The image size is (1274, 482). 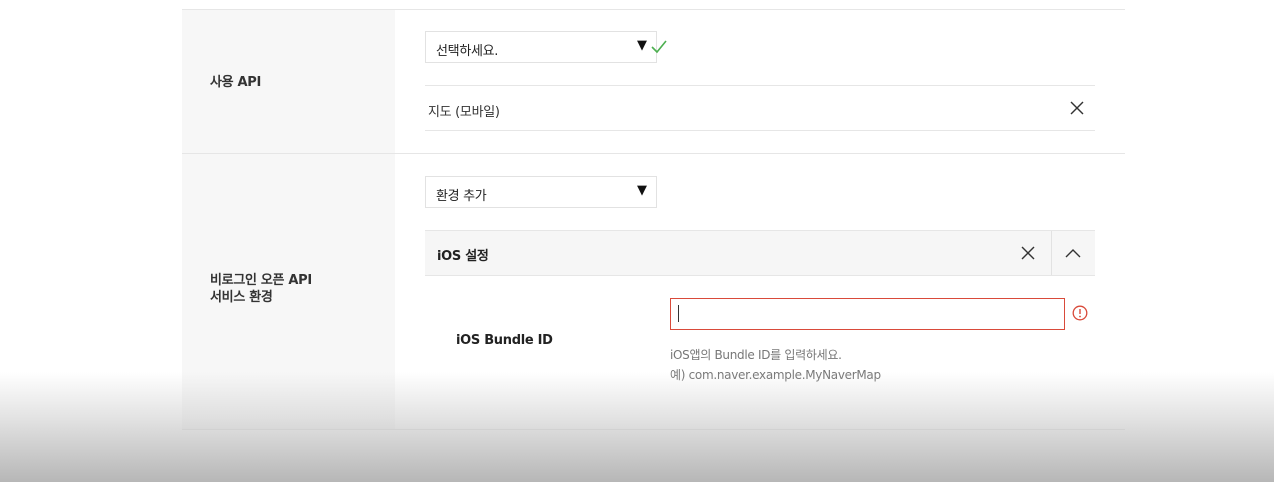 What do you see at coordinates (678, 313) in the screenshot?
I see `text-caret` at bounding box center [678, 313].